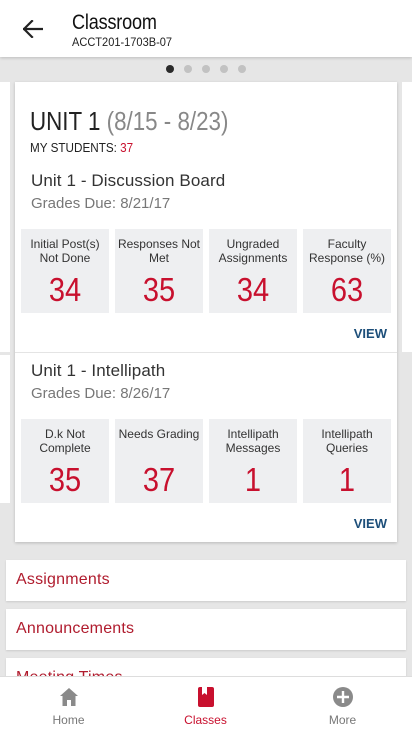 The height and width of the screenshot is (732, 412). What do you see at coordinates (73, 147) in the screenshot?
I see `students-label: MY STUDENTS:` at bounding box center [73, 147].